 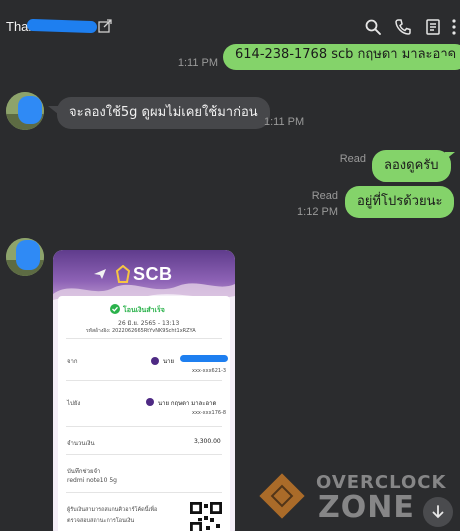 What do you see at coordinates (84, 471) in the screenshot?
I see `note-label: บันทึกช่วยจำ` at bounding box center [84, 471].